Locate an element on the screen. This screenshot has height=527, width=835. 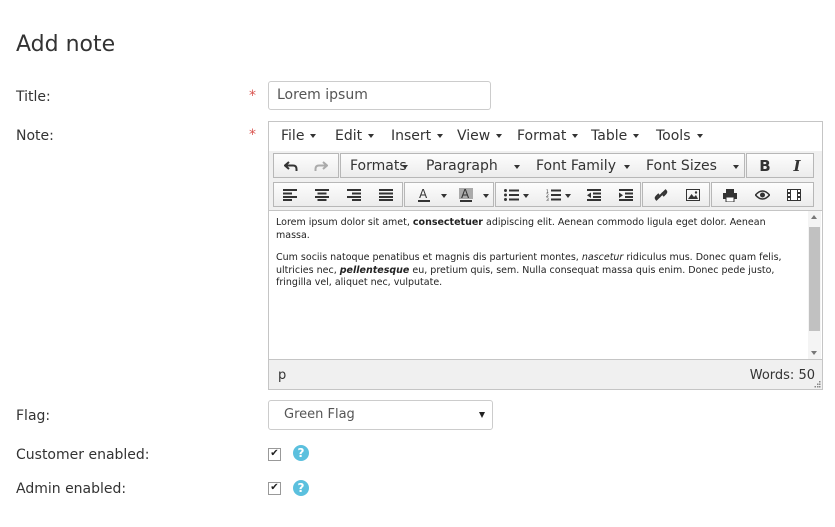
editor-menubar: File Edit Insert View Format Table Tools is located at coordinates (545, 136).